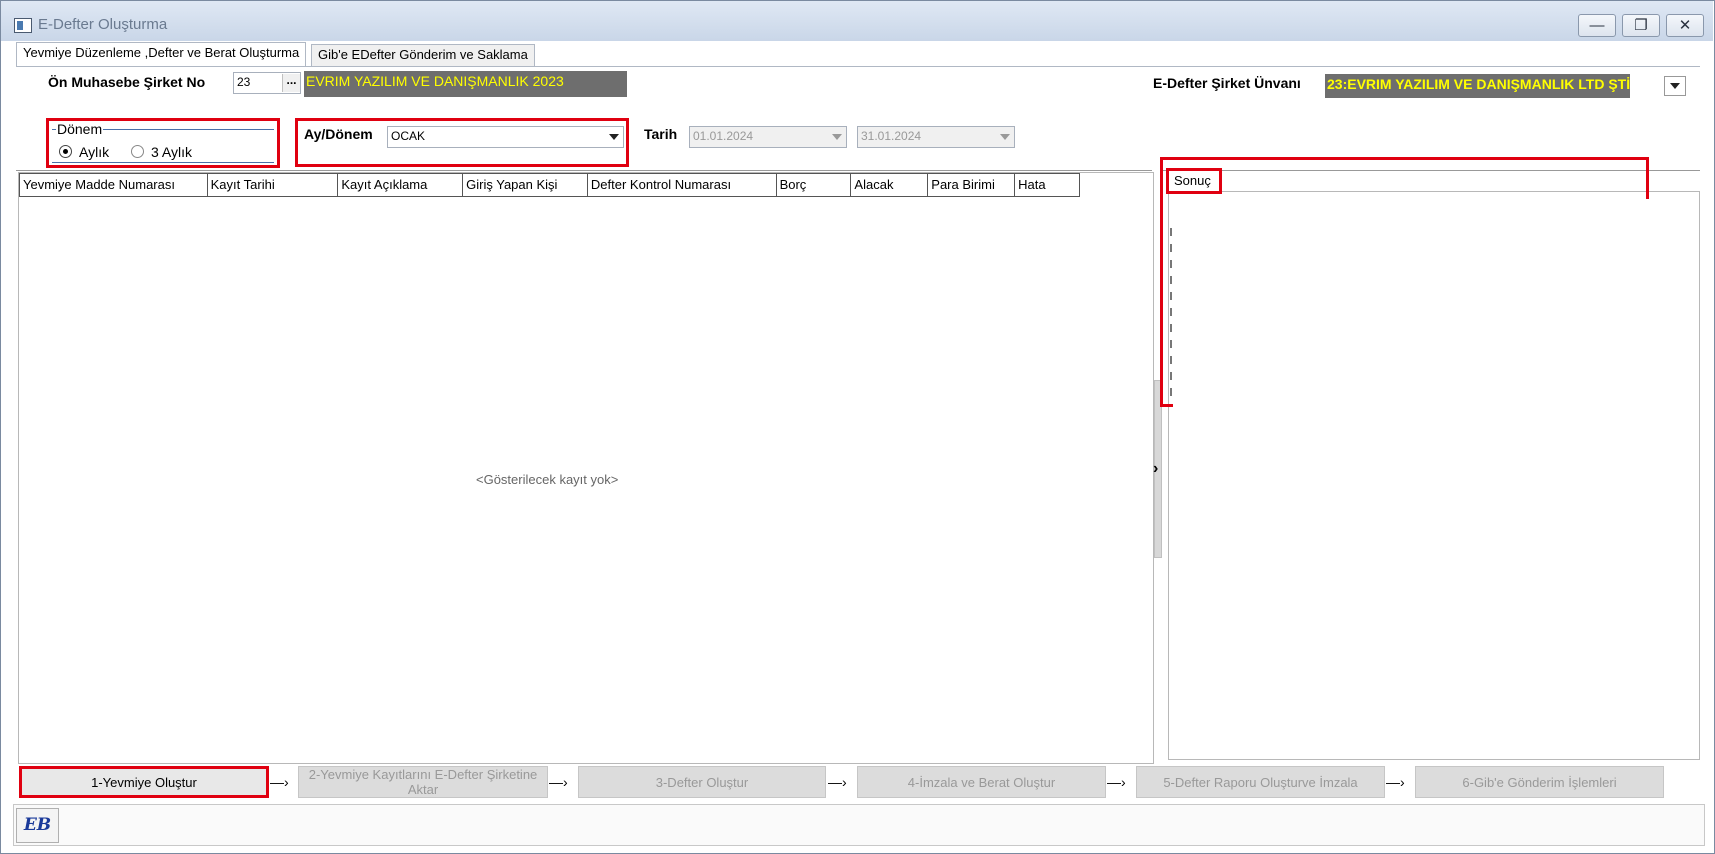  What do you see at coordinates (981, 782) in the screenshot?
I see `step-sign-berat-button: 4-İmzala ve Berat Oluştur` at bounding box center [981, 782].